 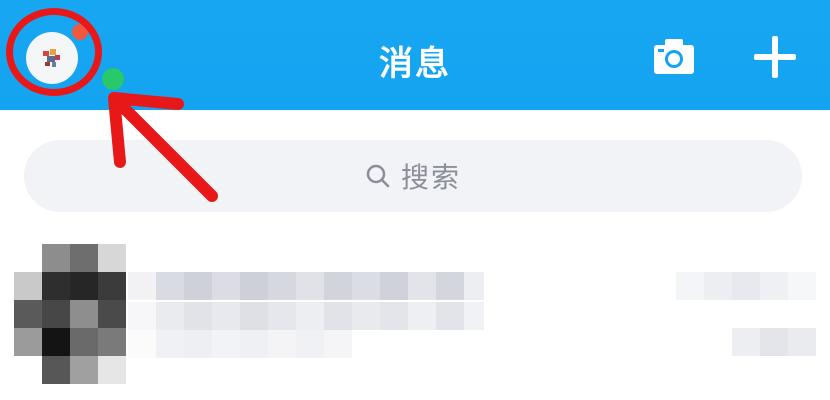 I want to click on add-button, so click(x=775, y=57).